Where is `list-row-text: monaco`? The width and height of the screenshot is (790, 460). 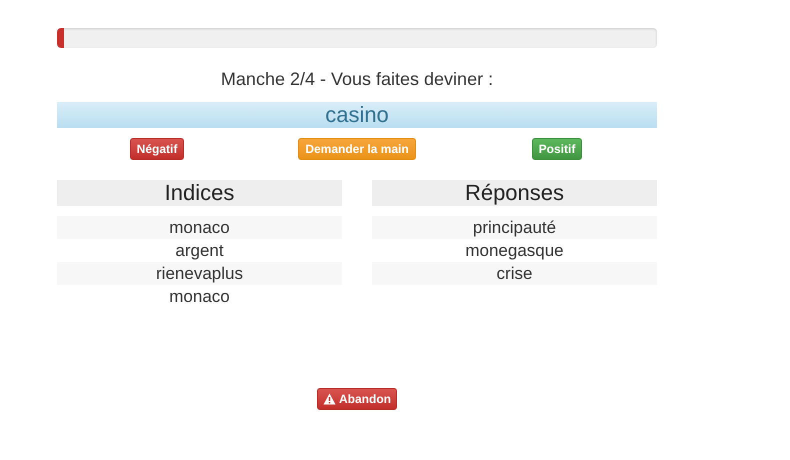 list-row-text: monaco is located at coordinates (199, 297).